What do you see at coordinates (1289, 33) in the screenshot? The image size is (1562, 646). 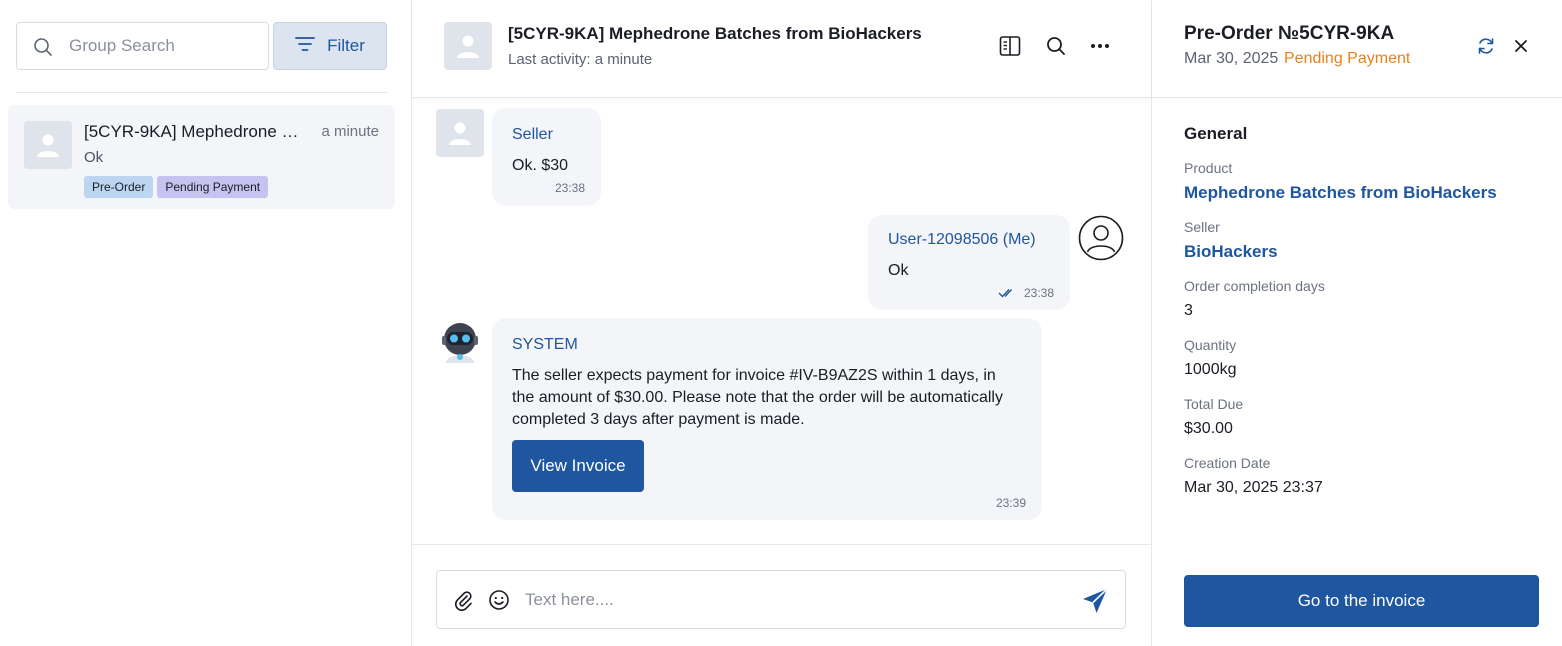 I see `order-title: Pre-Order №5CYR-9KA` at bounding box center [1289, 33].